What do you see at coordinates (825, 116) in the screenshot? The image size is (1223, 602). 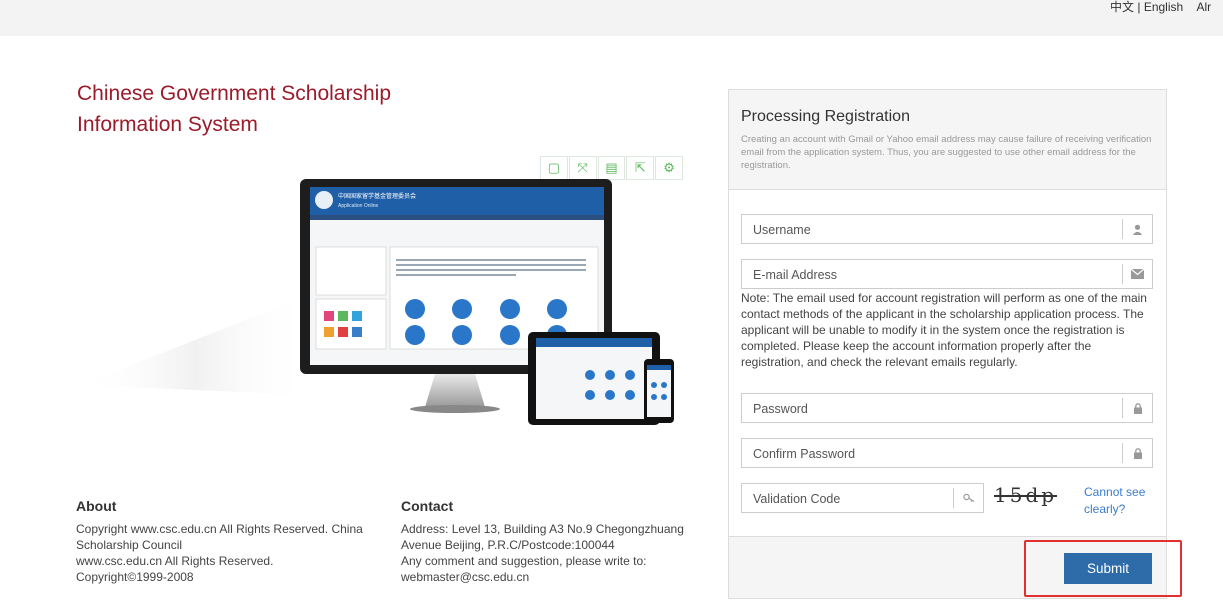 I see `form-heading: Processing Registration` at bounding box center [825, 116].